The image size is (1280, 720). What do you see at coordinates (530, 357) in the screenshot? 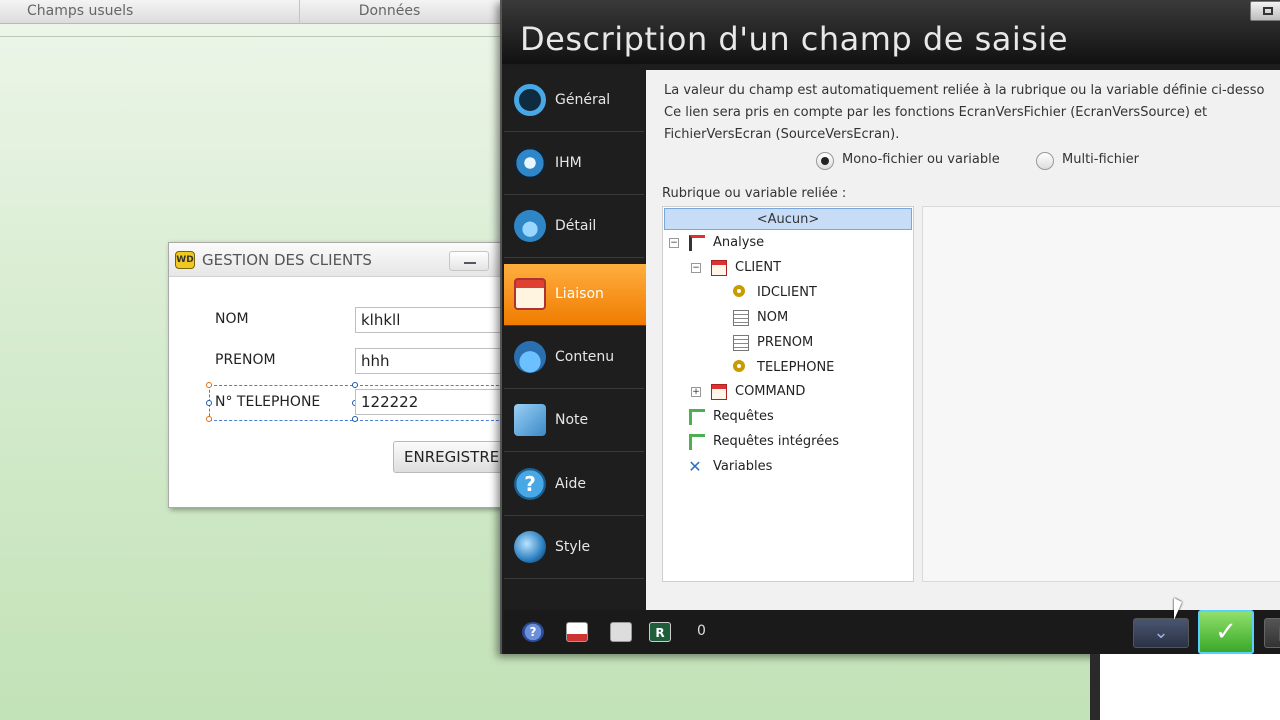
I see `flask-icon` at bounding box center [530, 357].